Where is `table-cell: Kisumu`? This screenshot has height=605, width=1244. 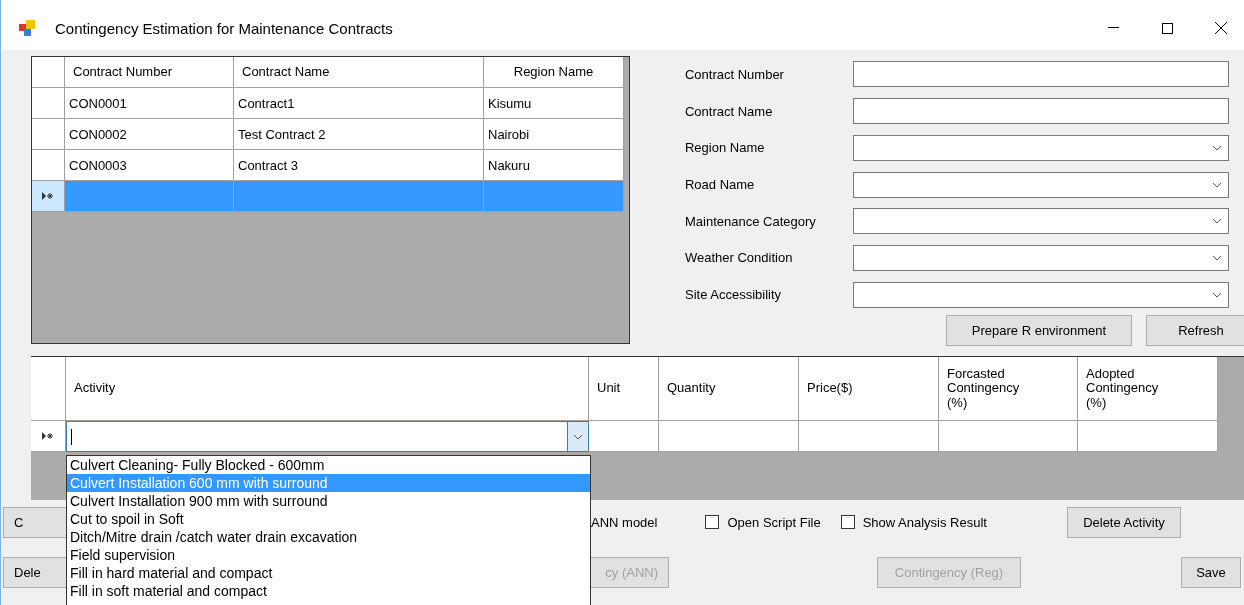 table-cell: Kisumu is located at coordinates (554, 103).